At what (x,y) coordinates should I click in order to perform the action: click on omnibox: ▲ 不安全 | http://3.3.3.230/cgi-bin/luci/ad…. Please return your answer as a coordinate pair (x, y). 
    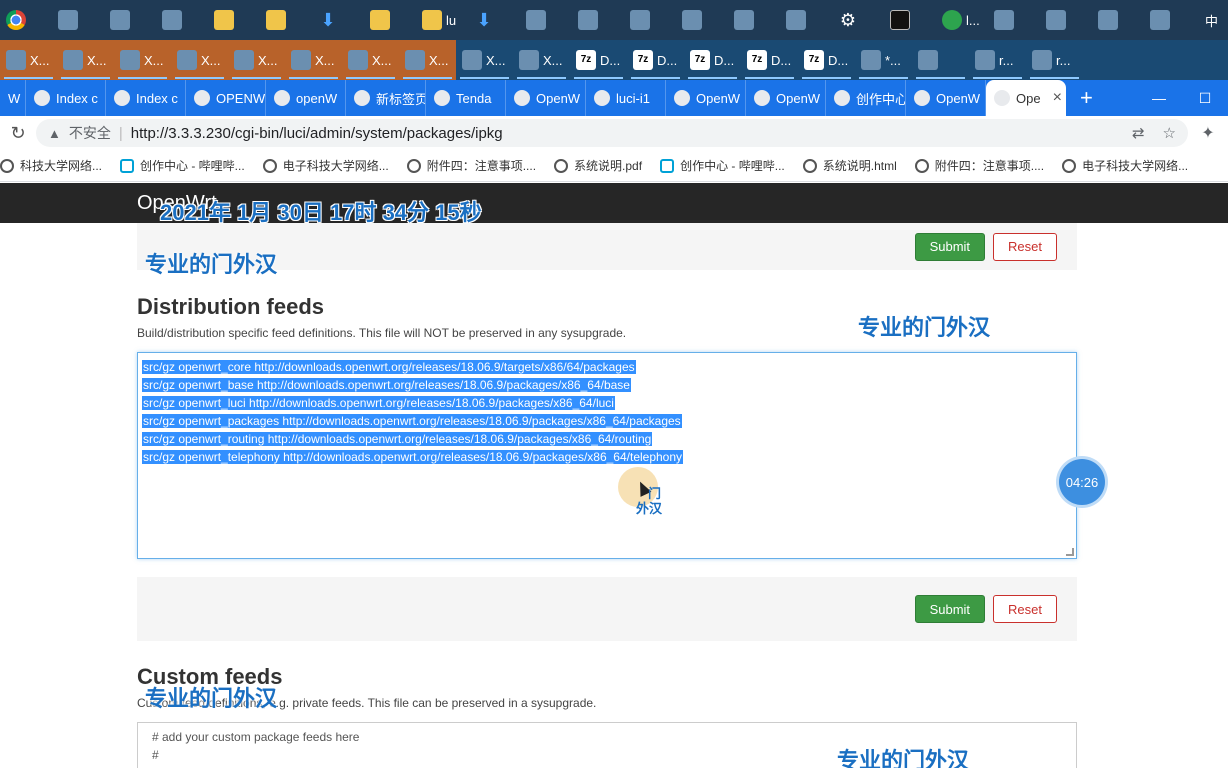
    Looking at the image, I should click on (612, 133).